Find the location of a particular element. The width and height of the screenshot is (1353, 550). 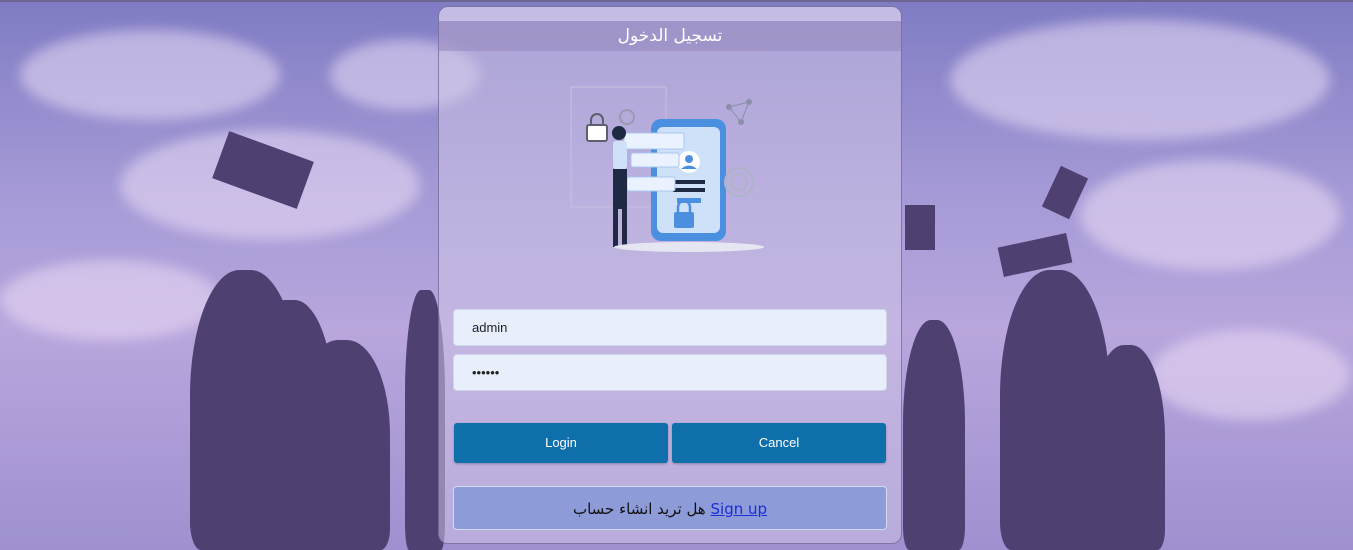

person-figure is located at coordinates (619, 133).